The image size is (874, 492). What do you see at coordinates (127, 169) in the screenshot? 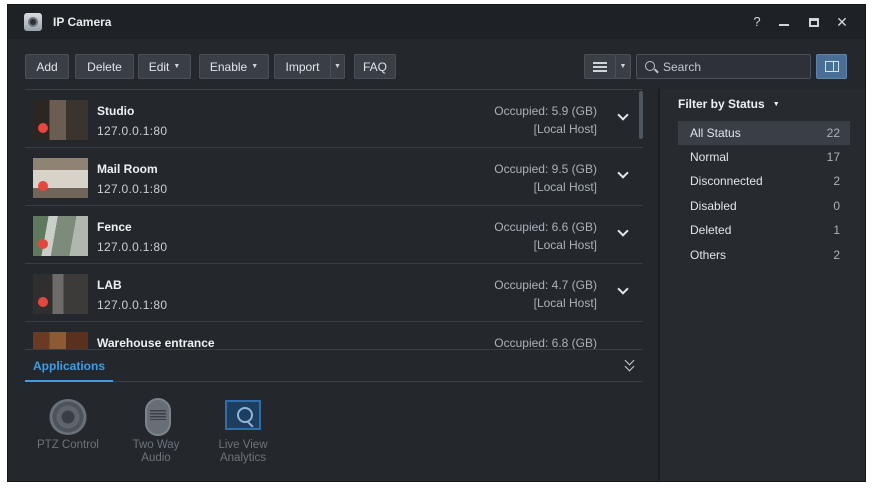
I see `camera-name: Mail Room` at bounding box center [127, 169].